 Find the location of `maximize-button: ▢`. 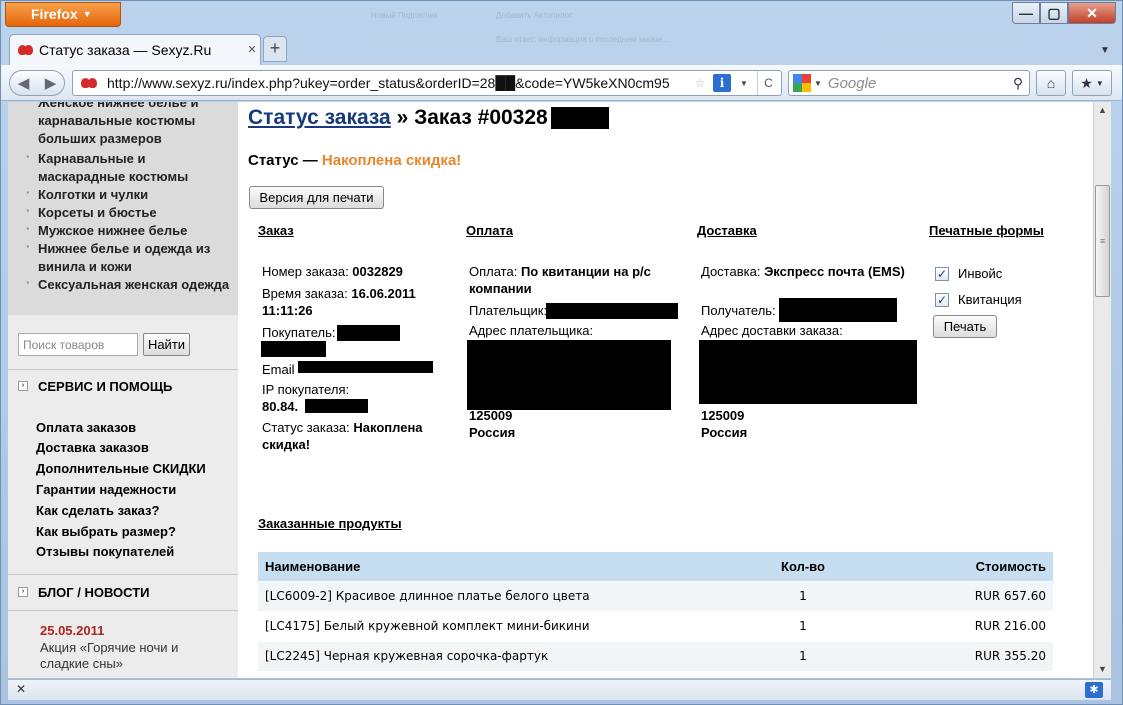

maximize-button: ▢ is located at coordinates (1054, 13).